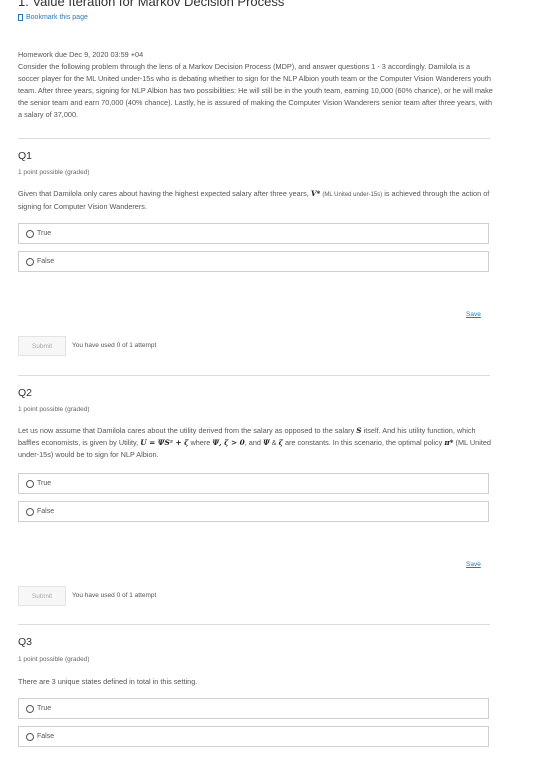 The width and height of the screenshot is (537, 758). I want to click on math-expression: S, so click(359, 430).